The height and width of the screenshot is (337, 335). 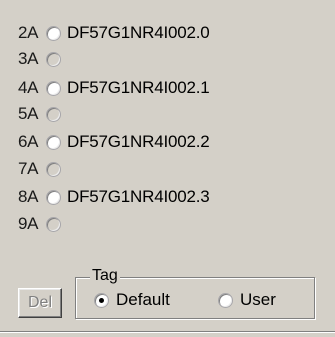 What do you see at coordinates (28, 58) in the screenshot?
I see `slot-label: 3A` at bounding box center [28, 58].